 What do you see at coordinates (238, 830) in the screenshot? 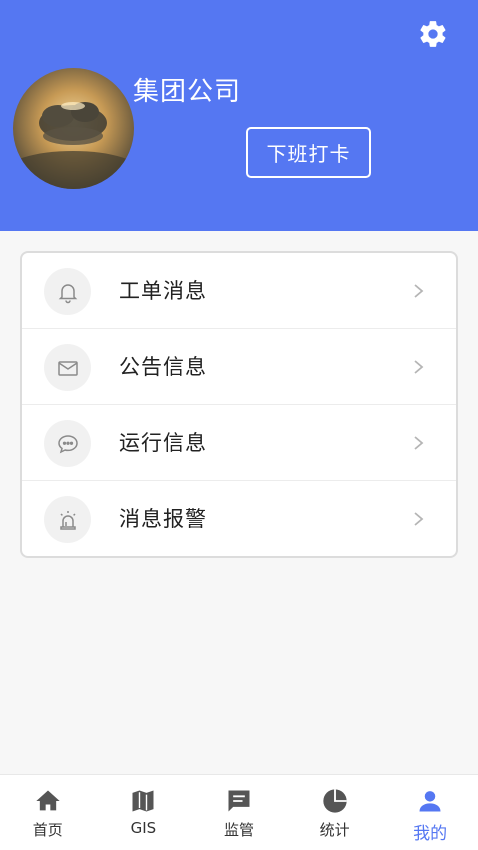
I see `tab-label: 监管` at bounding box center [238, 830].